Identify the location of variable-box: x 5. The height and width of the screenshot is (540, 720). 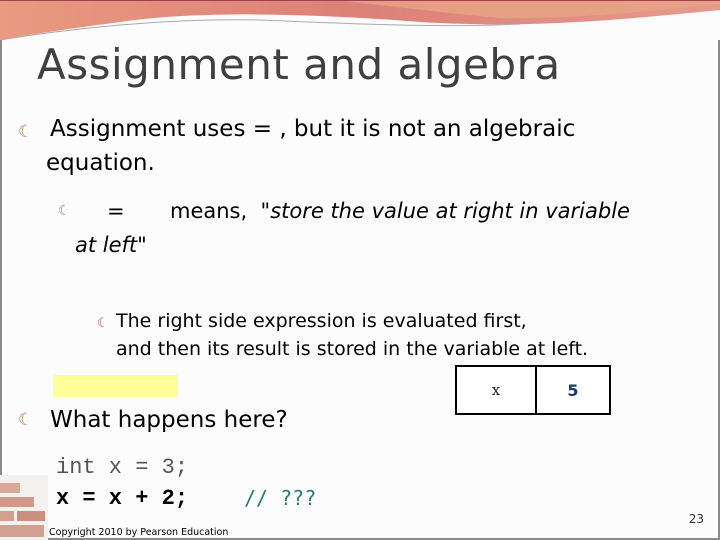
(533, 390).